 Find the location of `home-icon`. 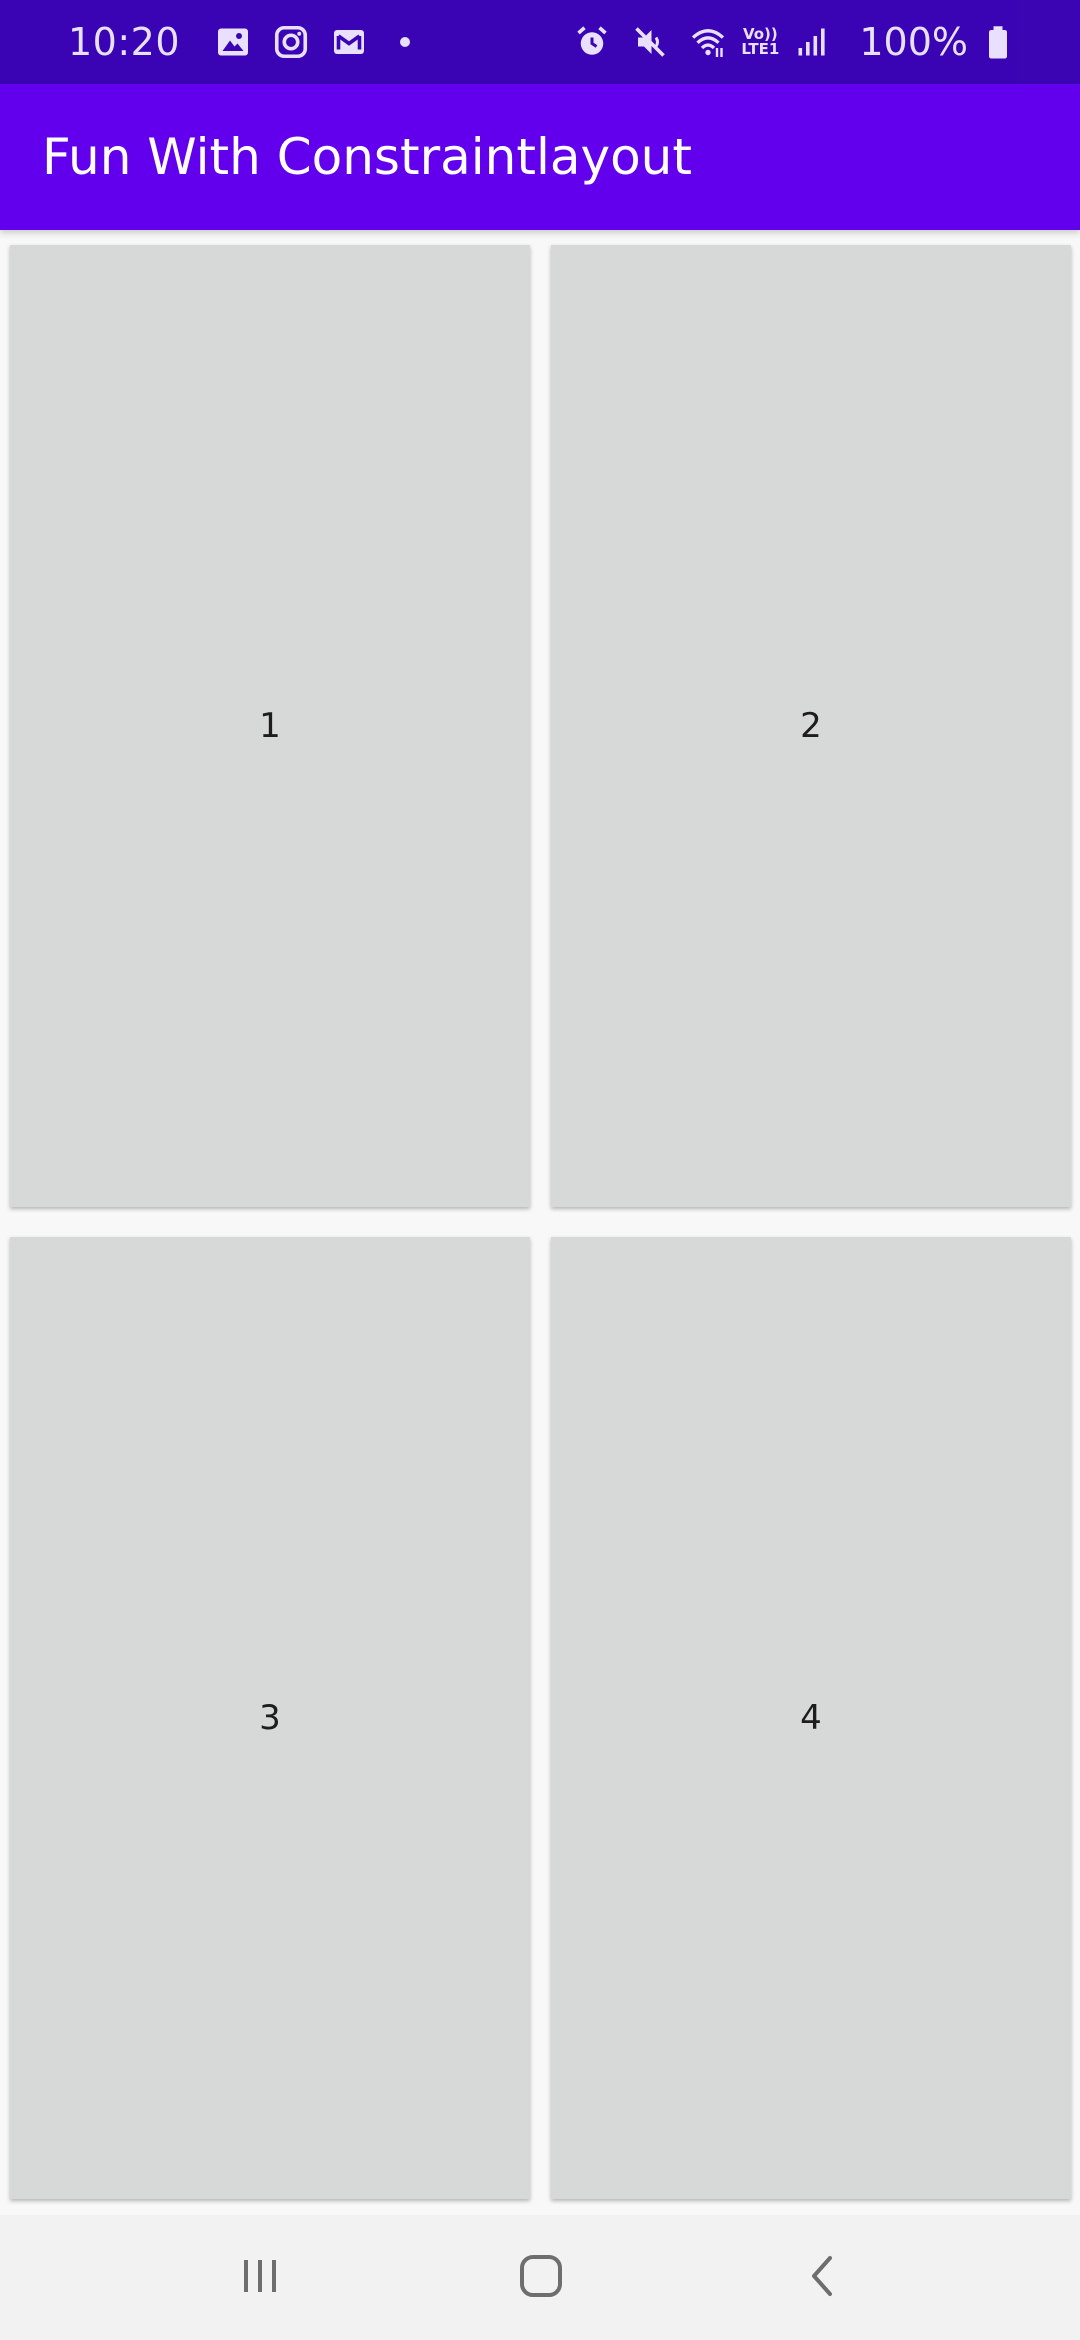

home-icon is located at coordinates (541, 2278).